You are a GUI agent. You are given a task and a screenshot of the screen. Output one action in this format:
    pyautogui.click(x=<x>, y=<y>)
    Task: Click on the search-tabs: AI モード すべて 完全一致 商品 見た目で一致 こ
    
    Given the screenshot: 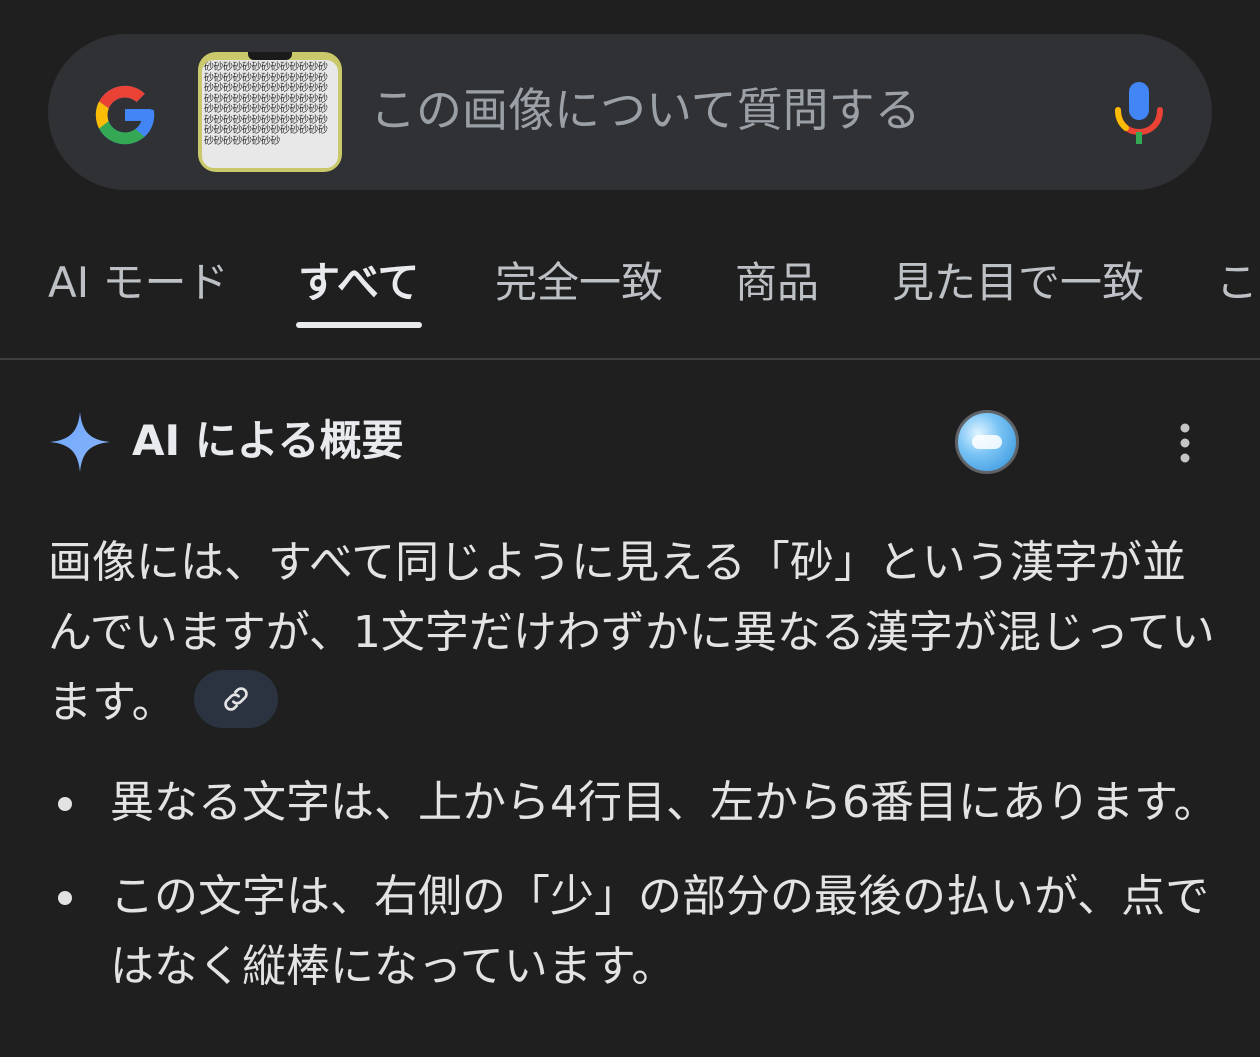 What is the action you would take?
    pyautogui.click(x=630, y=300)
    